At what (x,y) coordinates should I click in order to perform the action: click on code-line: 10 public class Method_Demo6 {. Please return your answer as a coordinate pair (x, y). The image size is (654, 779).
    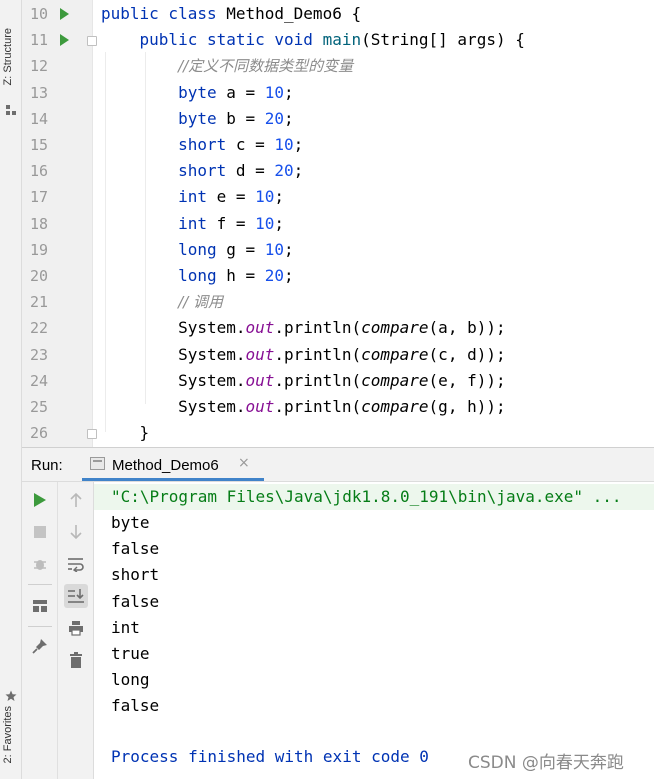
    Looking at the image, I should click on (338, 14).